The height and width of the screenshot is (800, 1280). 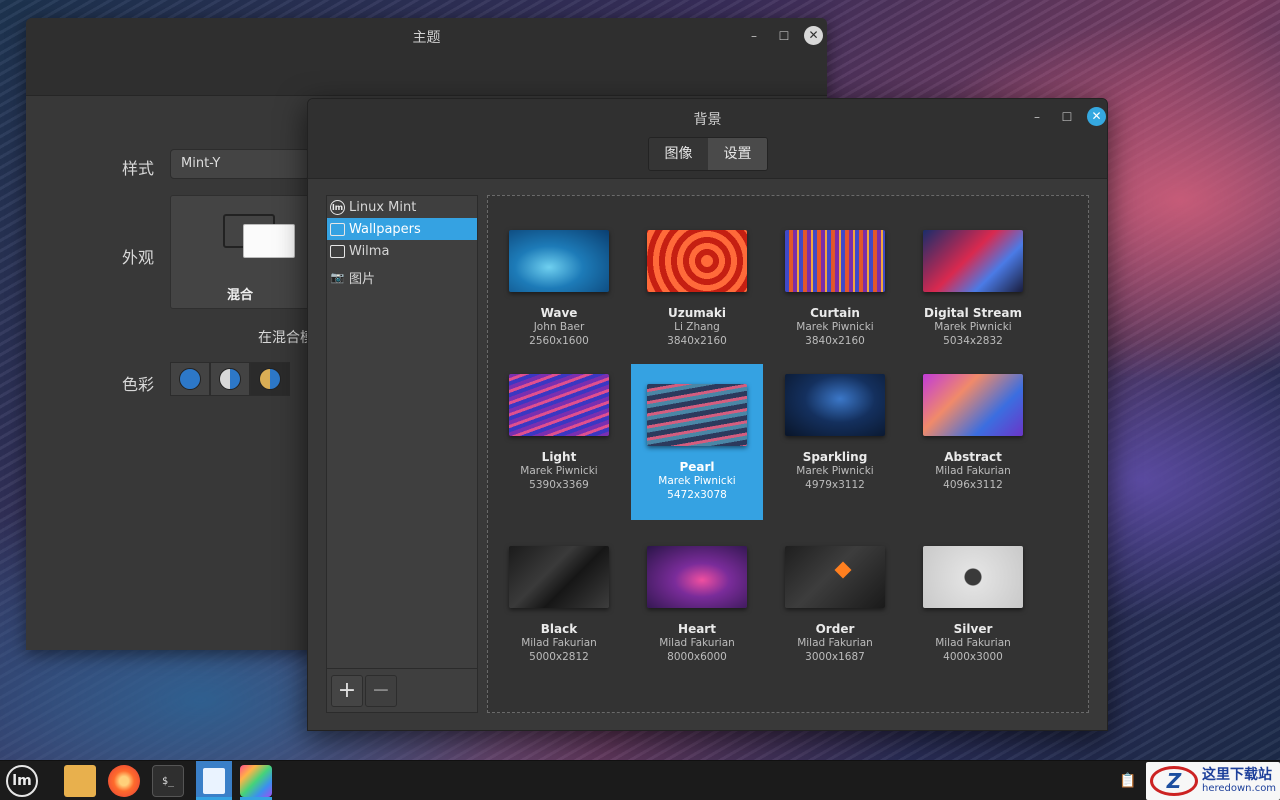 What do you see at coordinates (559, 657) in the screenshot?
I see `wallpaper-resolution: 5000x2812` at bounding box center [559, 657].